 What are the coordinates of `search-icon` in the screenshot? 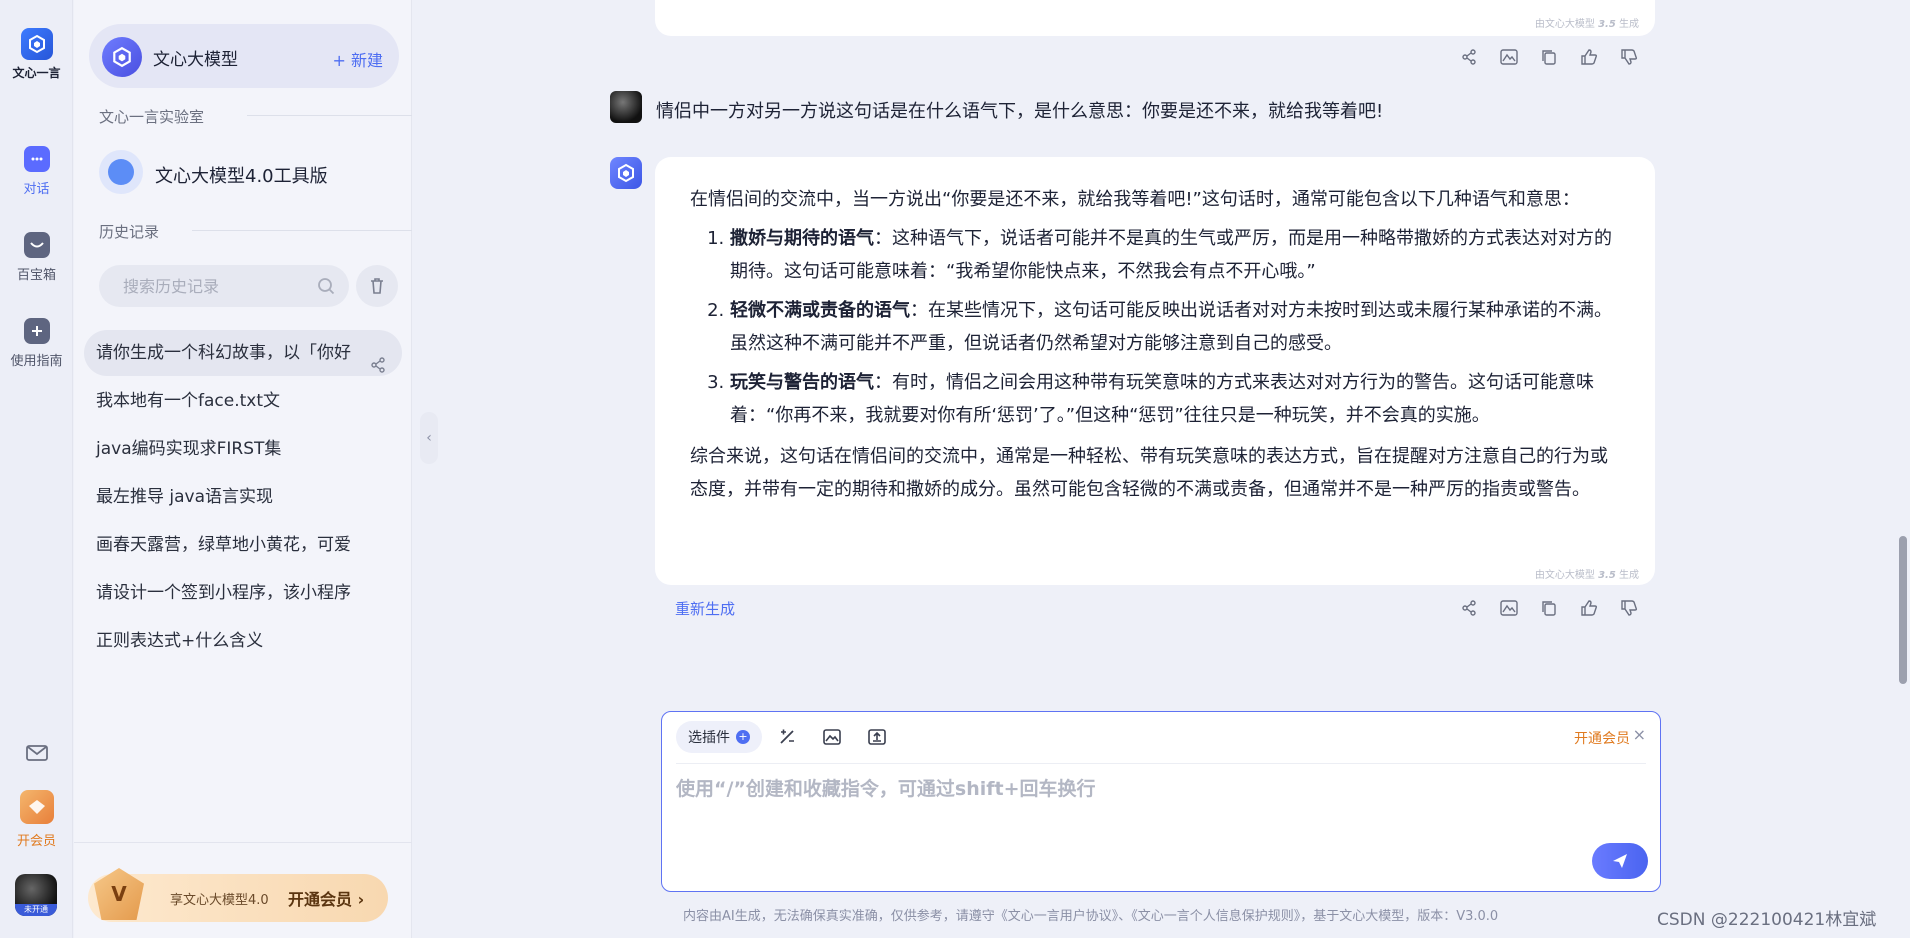 It's located at (326, 288).